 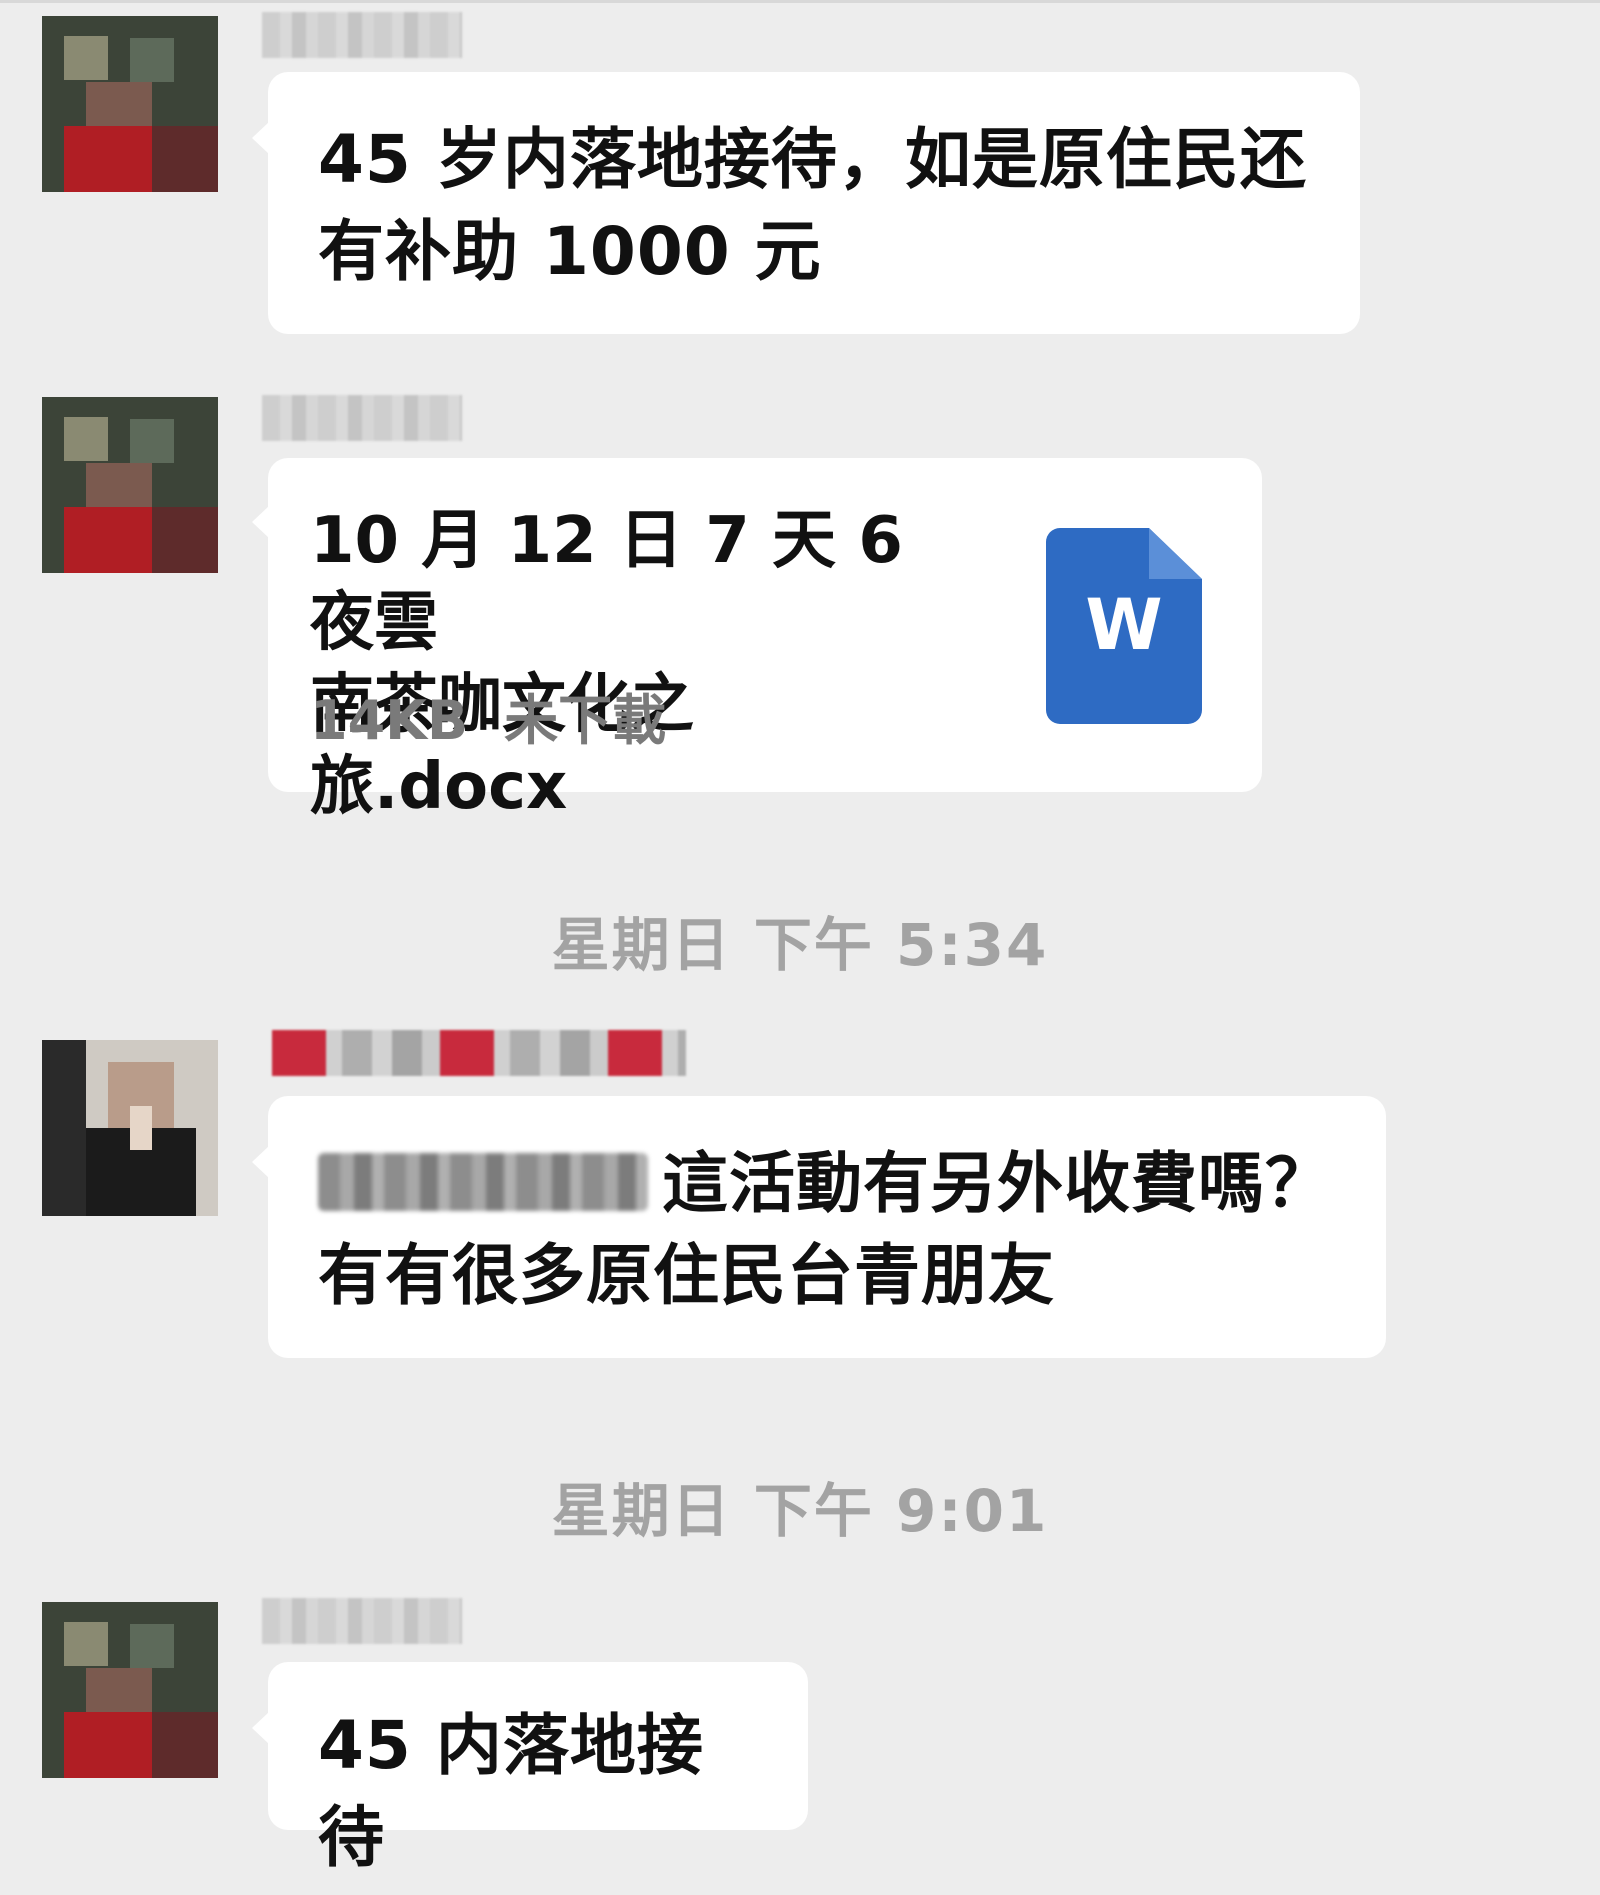 What do you see at coordinates (606, 664) in the screenshot?
I see `file-name: 10 月 12 日 7 天 6 夜雲 南茶咖文化之旅.docx` at bounding box center [606, 664].